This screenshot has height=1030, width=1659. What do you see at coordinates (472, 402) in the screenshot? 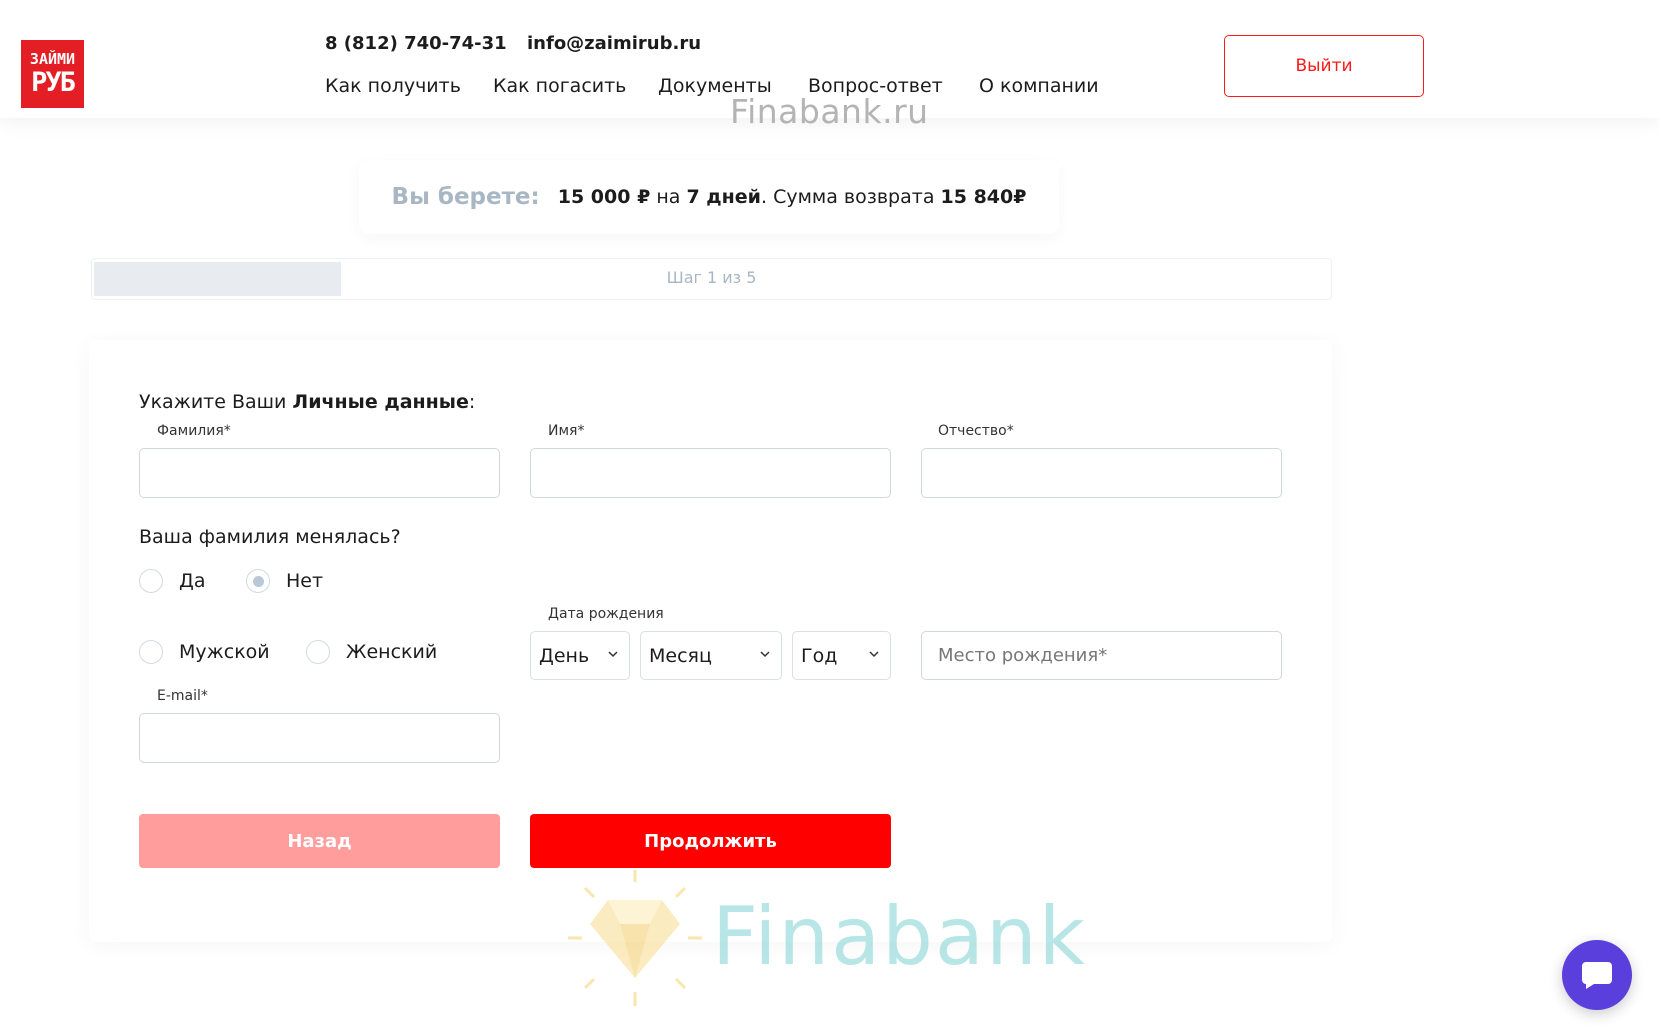
I see `form-heading-suffix: :` at bounding box center [472, 402].